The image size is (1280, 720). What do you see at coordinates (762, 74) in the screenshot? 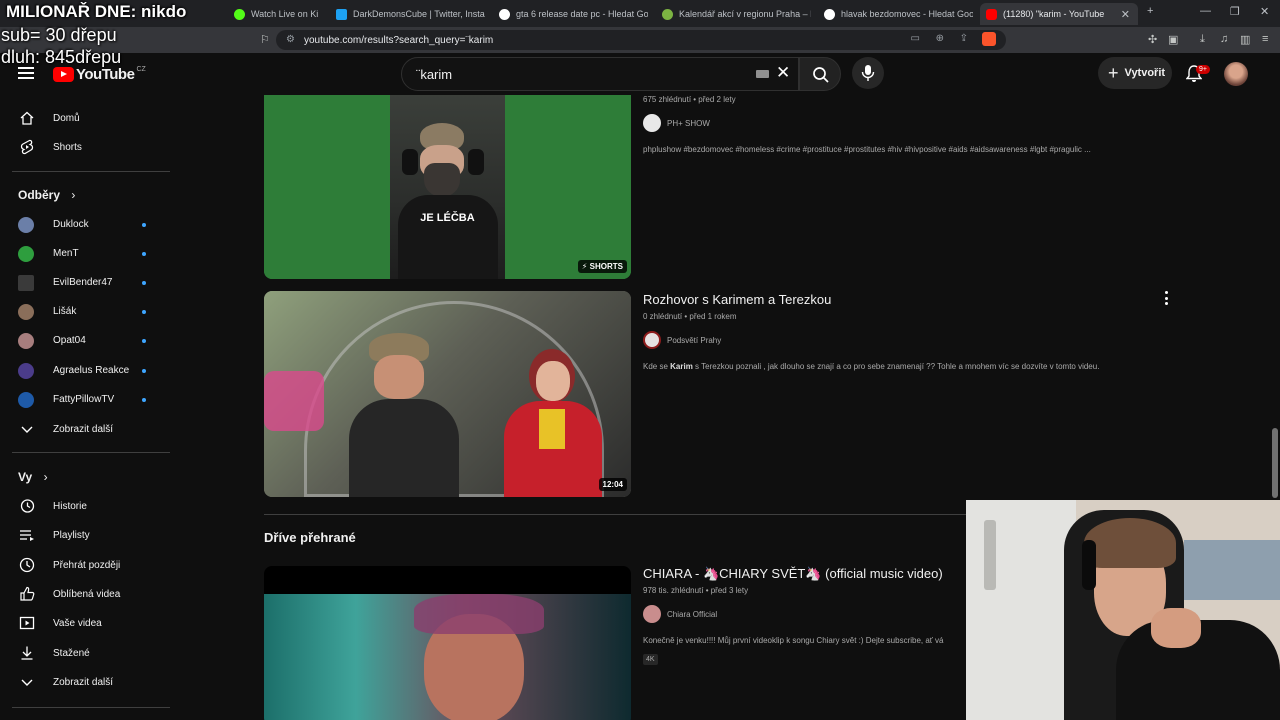
I see `keyboard-icon` at bounding box center [762, 74].